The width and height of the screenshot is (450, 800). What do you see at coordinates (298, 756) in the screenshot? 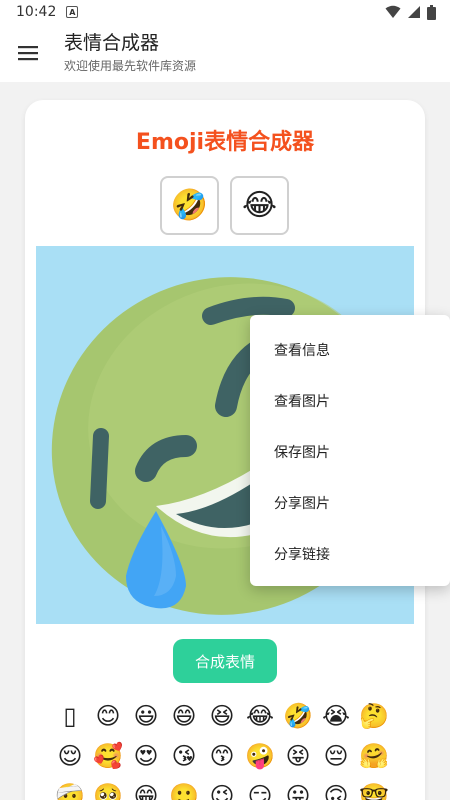
I see `emoji-option: 😝` at bounding box center [298, 756].